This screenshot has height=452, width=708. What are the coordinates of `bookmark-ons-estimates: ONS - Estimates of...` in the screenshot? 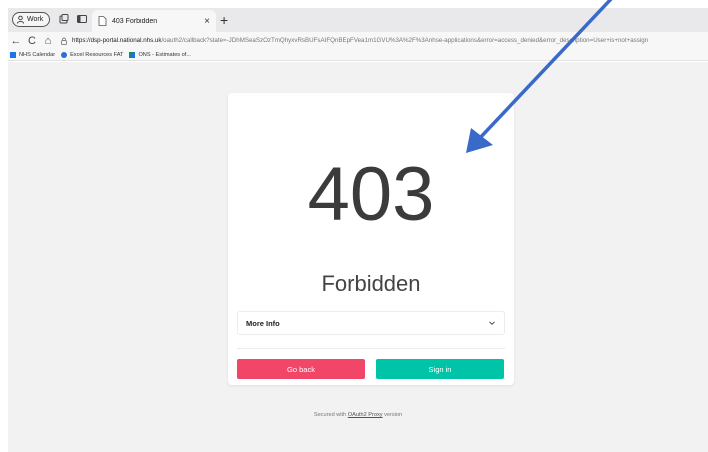 It's located at (160, 54).